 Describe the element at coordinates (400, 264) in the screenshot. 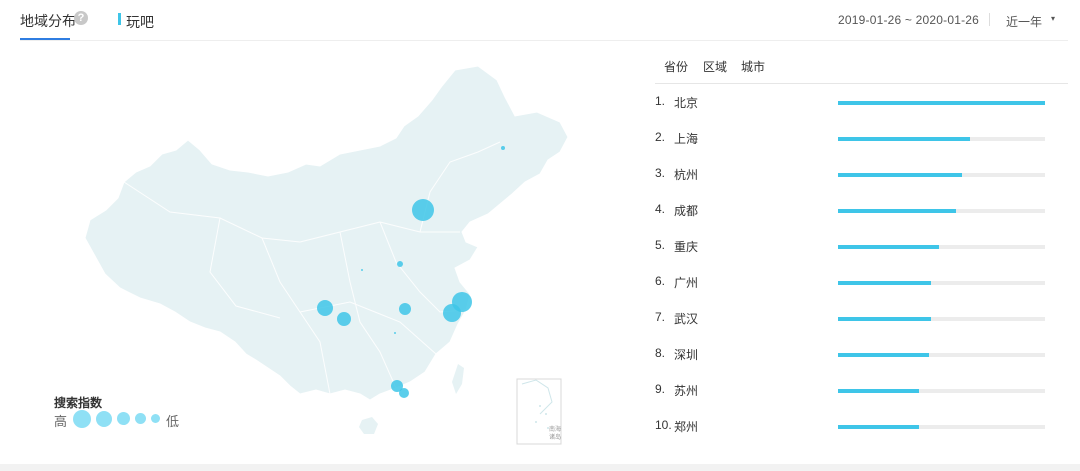

I see `bubble-zhengzhou` at that location.